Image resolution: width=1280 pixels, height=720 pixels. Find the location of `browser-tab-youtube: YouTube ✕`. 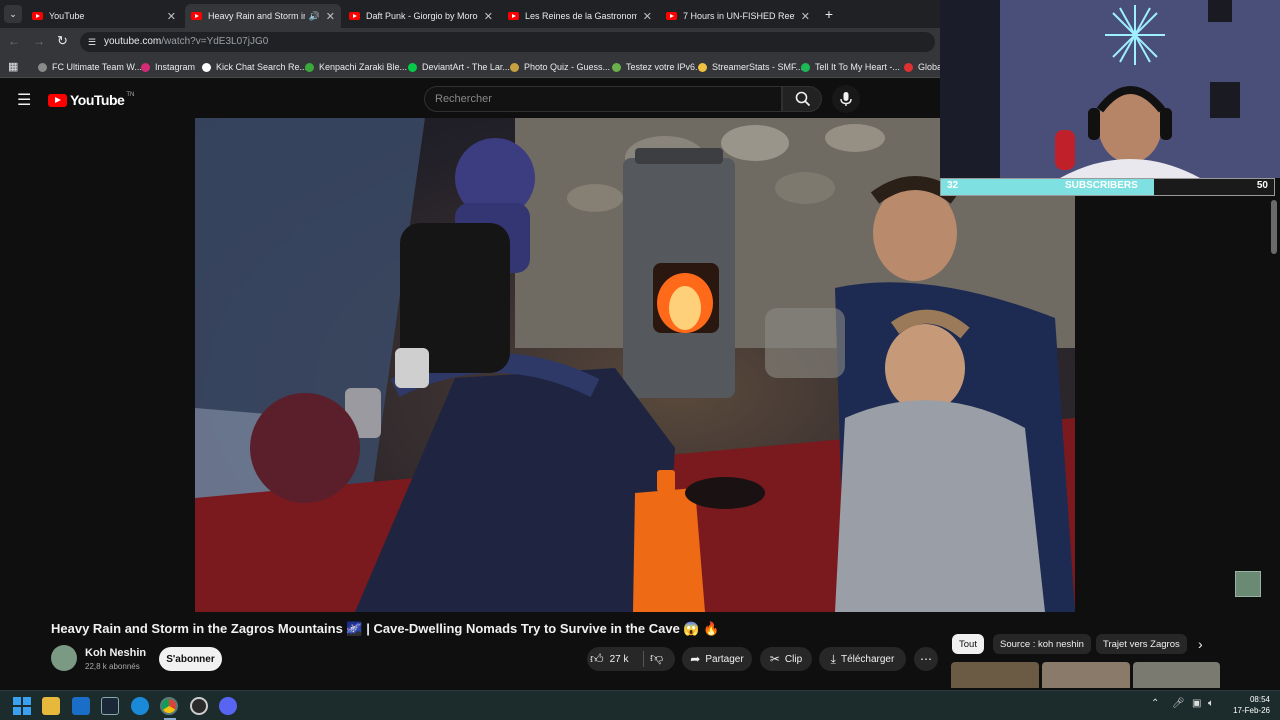

browser-tab-youtube: YouTube ✕ is located at coordinates (104, 16).